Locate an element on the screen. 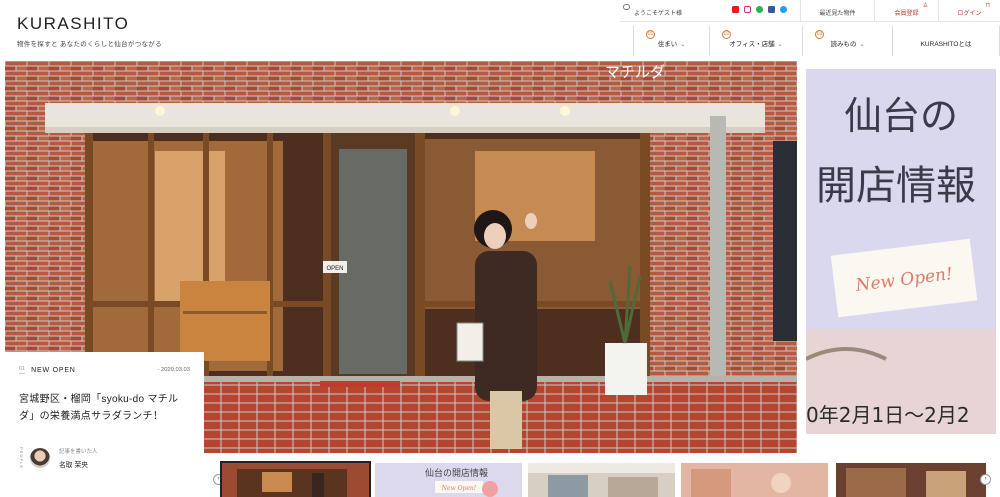  nav-number: 01 is located at coordinates (650, 34).